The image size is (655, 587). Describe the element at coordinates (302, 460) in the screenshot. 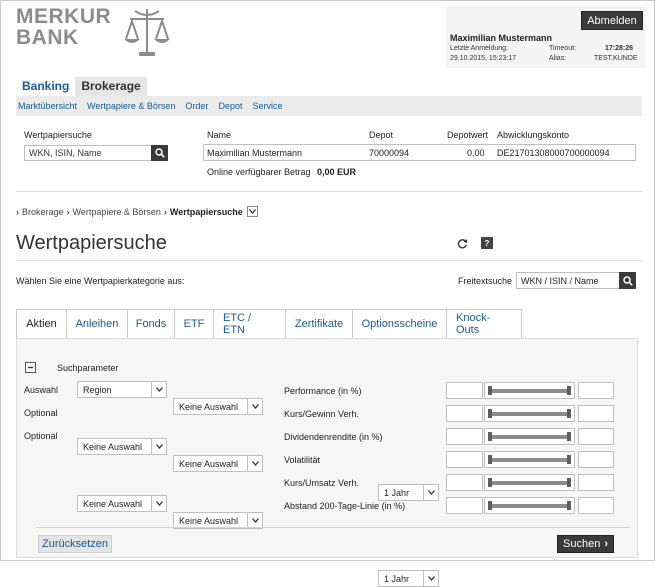

I see `slider-label: Volatilität` at that location.